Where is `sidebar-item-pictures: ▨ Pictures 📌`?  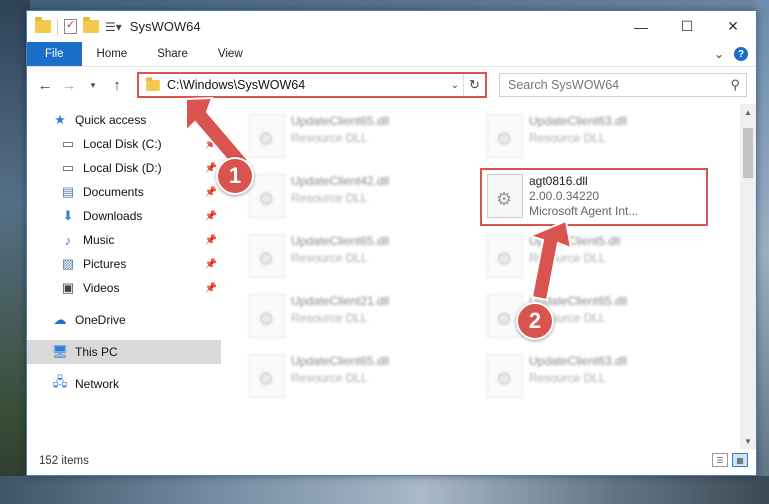
sidebar-item-pictures: ▨ Pictures 📌 is located at coordinates (124, 264).